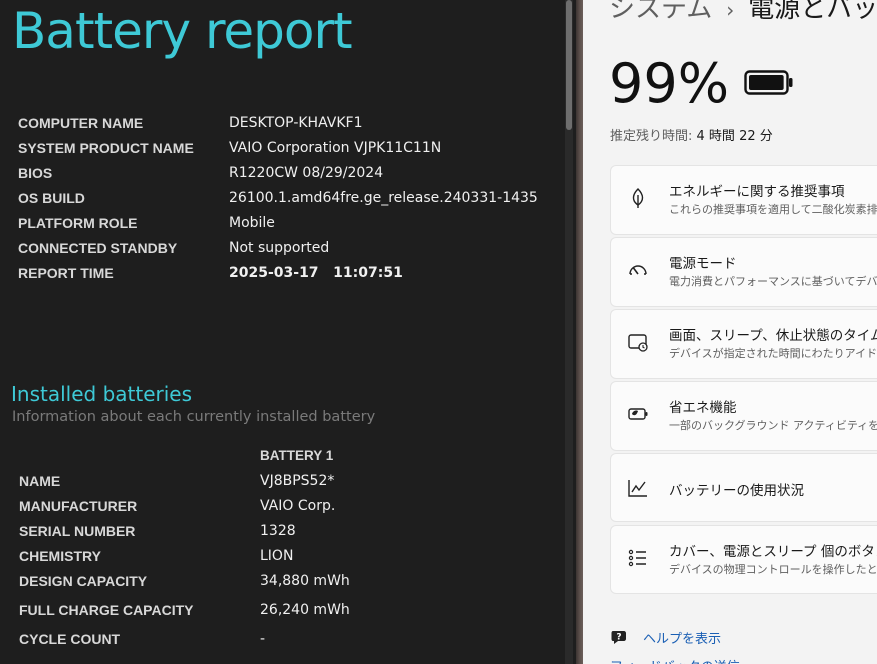 The height and width of the screenshot is (664, 877). I want to click on info-key: BIOS, so click(35, 172).